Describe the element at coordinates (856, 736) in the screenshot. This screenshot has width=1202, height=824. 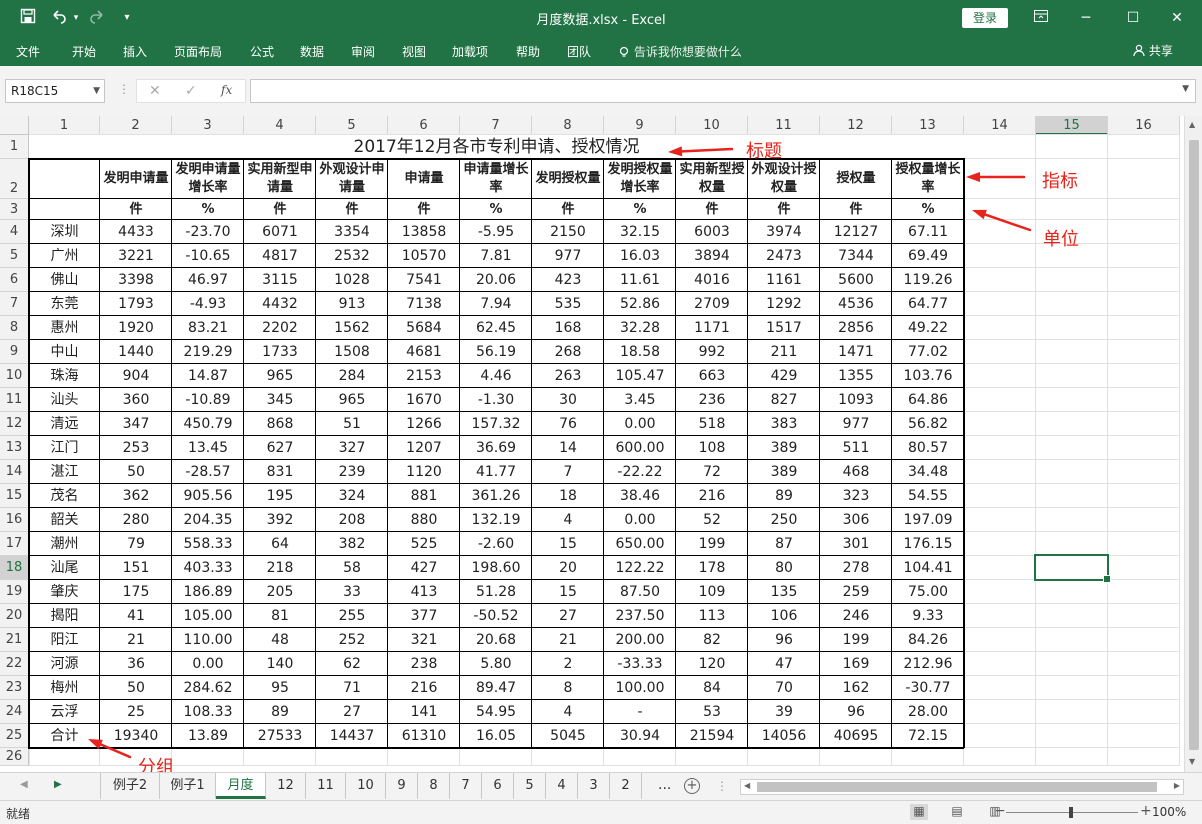
I see `data-cell: 40695` at that location.